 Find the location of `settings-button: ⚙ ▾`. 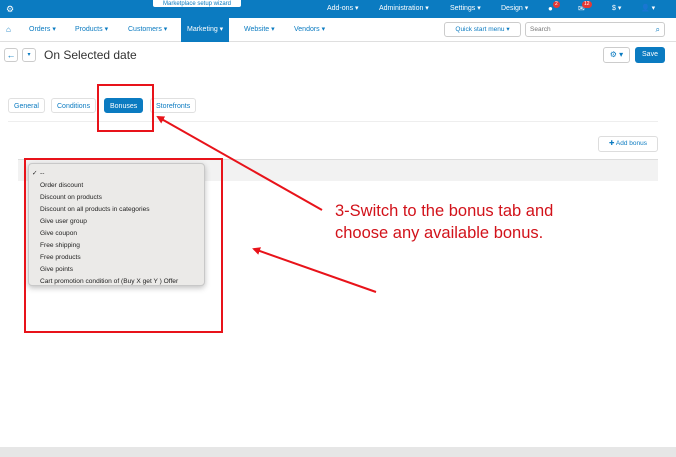

settings-button: ⚙ ▾ is located at coordinates (616, 55).